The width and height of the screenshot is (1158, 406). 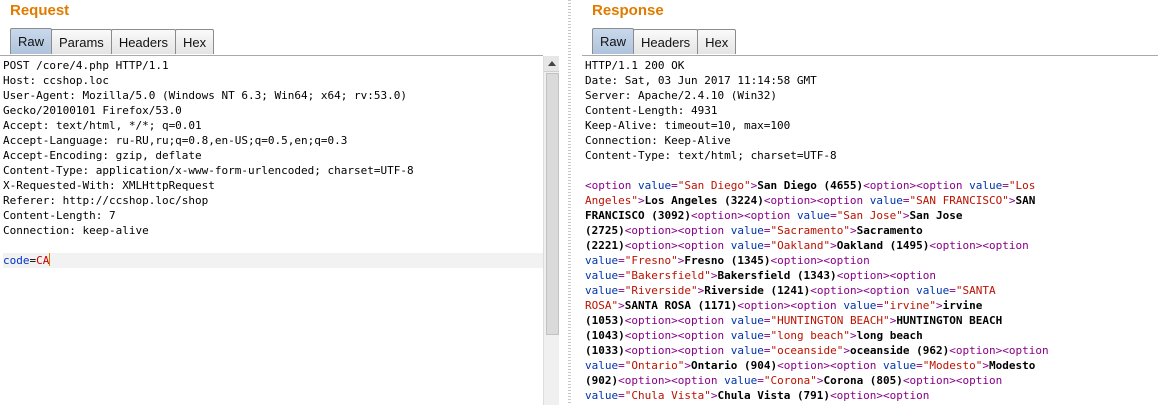 What do you see at coordinates (628, 10) in the screenshot?
I see `response-title: Response` at bounding box center [628, 10].